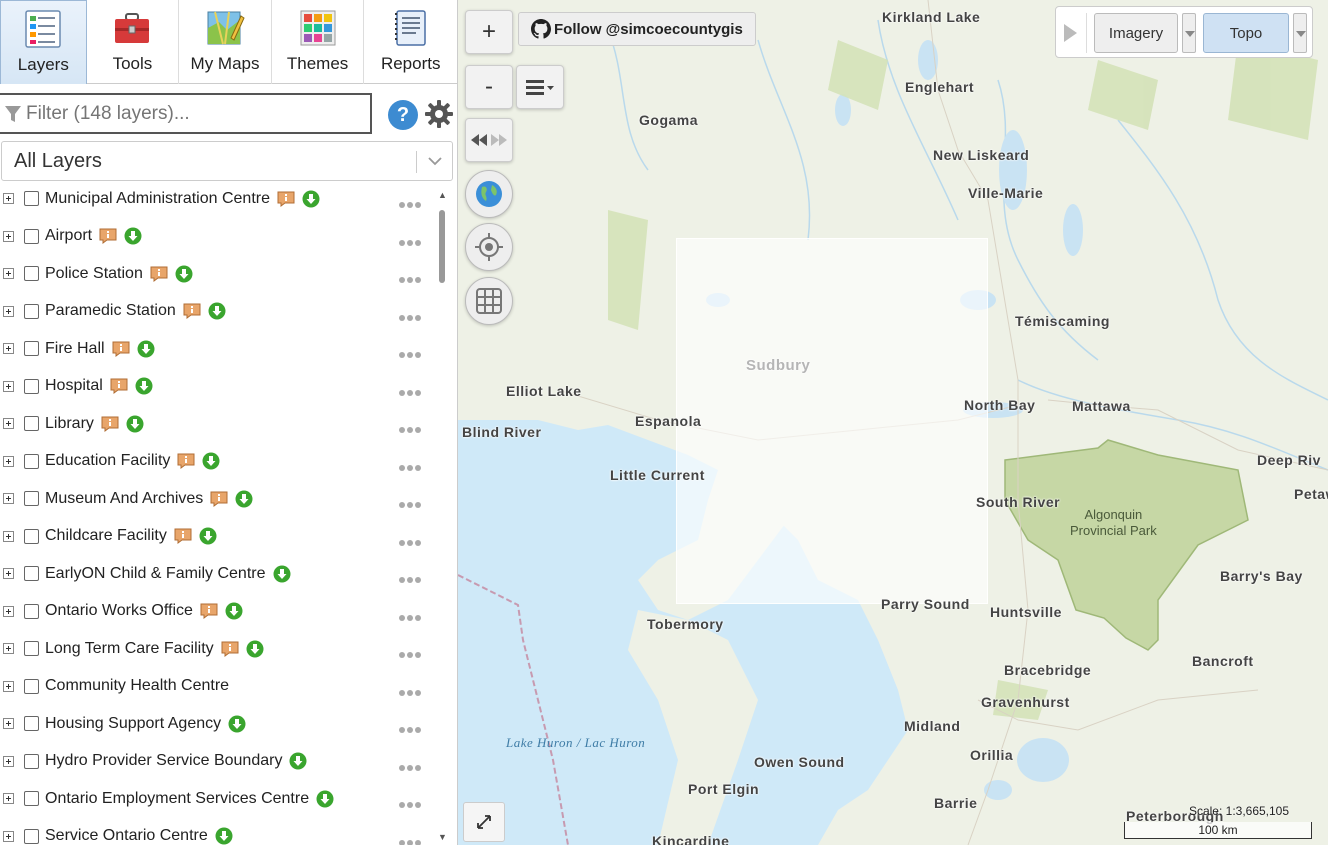  Describe the element at coordinates (318, 42) in the screenshot. I see `tab-themes: Themes` at that location.